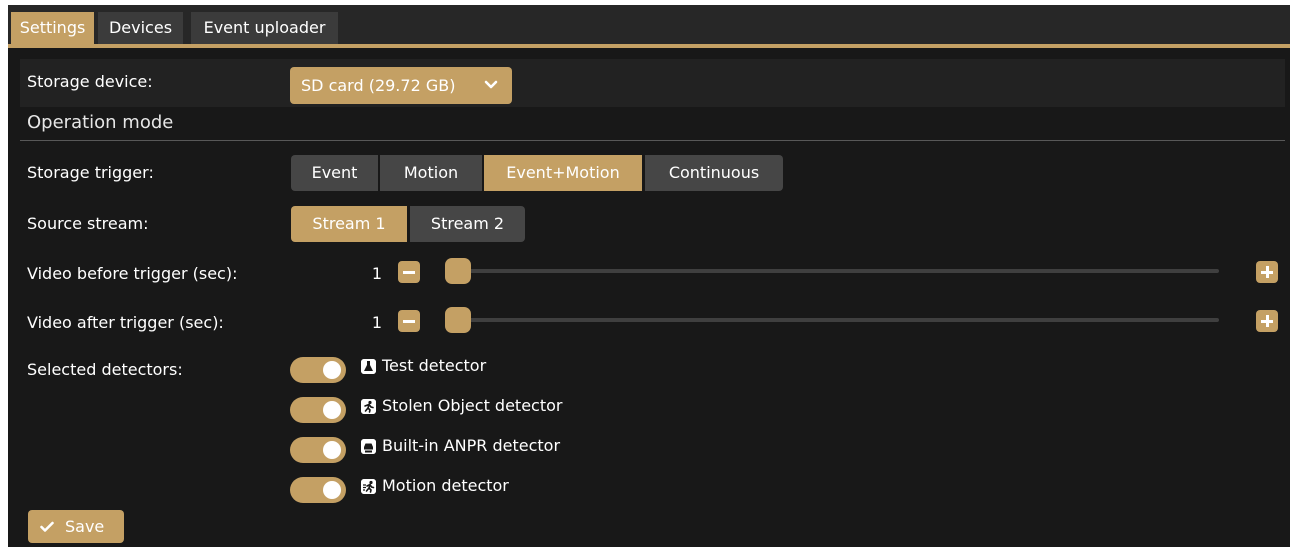 The height and width of the screenshot is (547, 1290). What do you see at coordinates (334, 173) in the screenshot?
I see `trigger-event-button: Event` at bounding box center [334, 173].